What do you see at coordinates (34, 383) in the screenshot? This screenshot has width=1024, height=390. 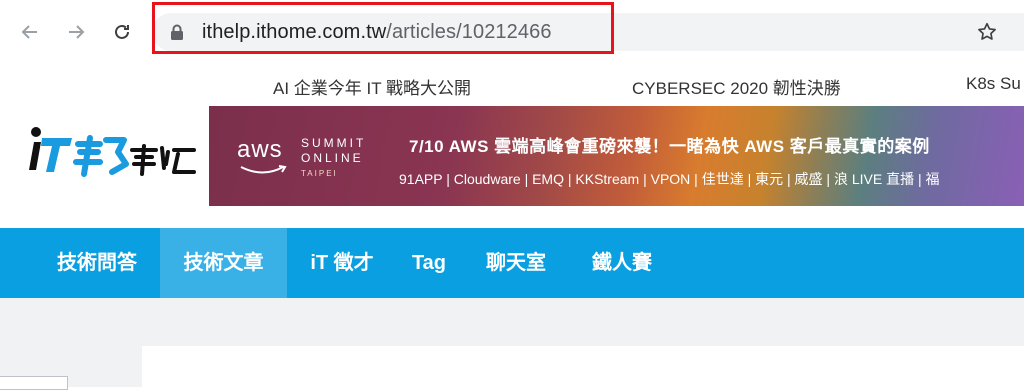 I see `sidebar-box` at bounding box center [34, 383].